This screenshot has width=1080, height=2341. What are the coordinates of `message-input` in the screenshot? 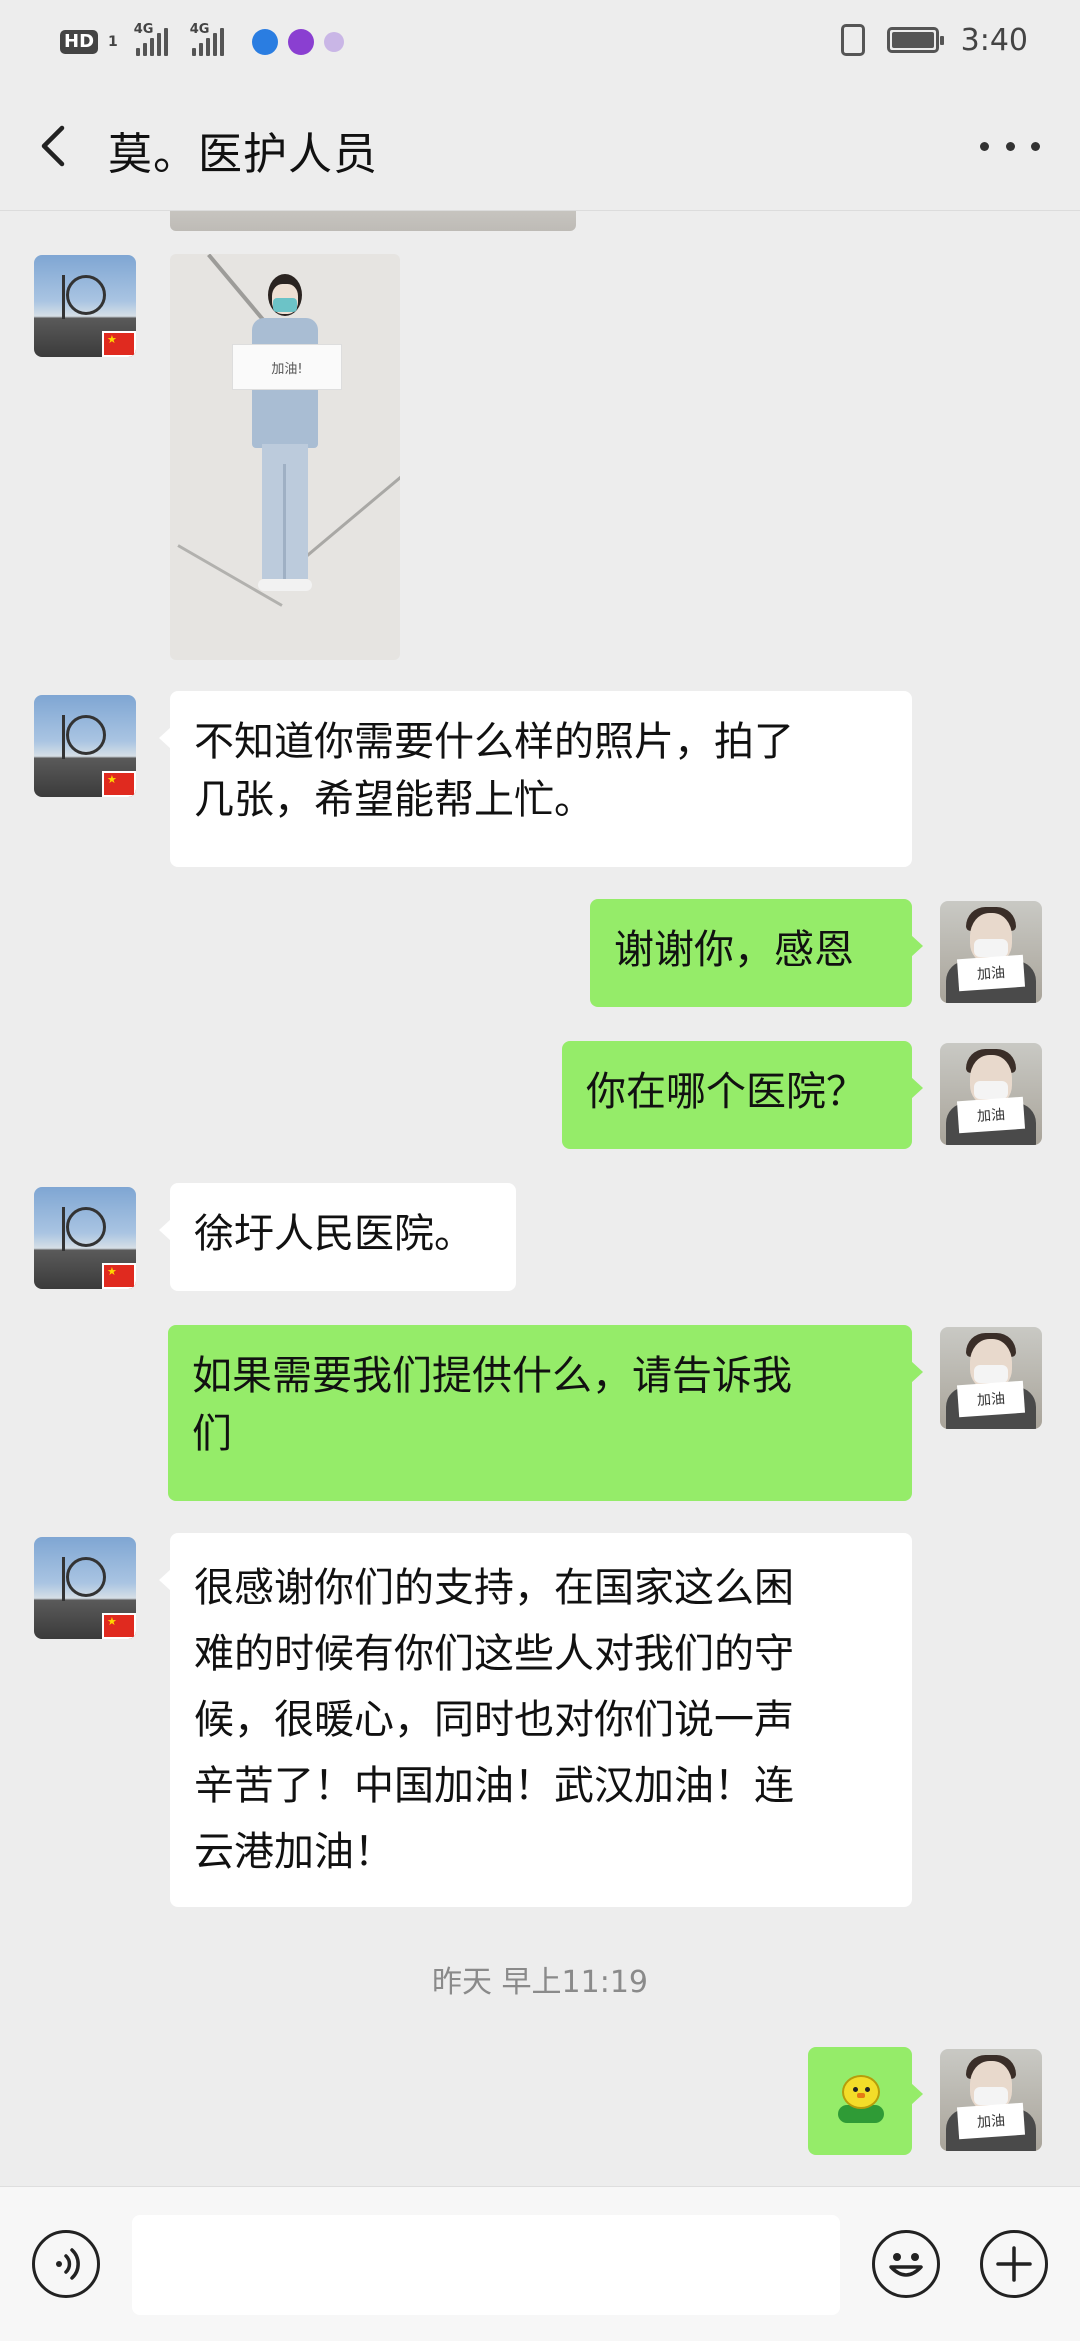 It's located at (486, 2265).